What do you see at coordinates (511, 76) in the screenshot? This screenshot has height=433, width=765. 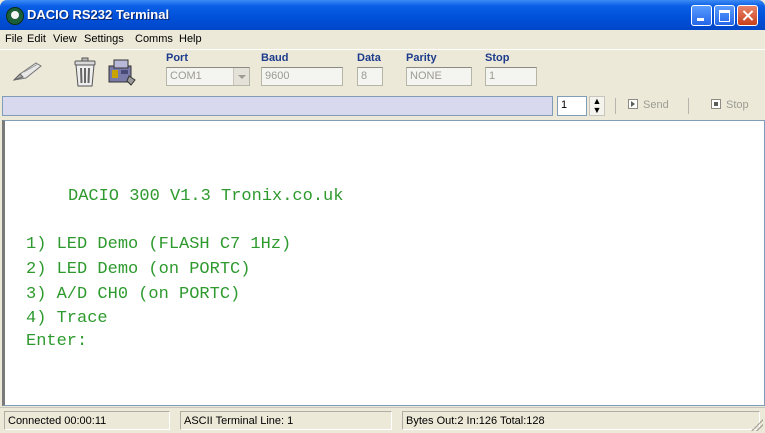 I see `stop-field: 1` at bounding box center [511, 76].